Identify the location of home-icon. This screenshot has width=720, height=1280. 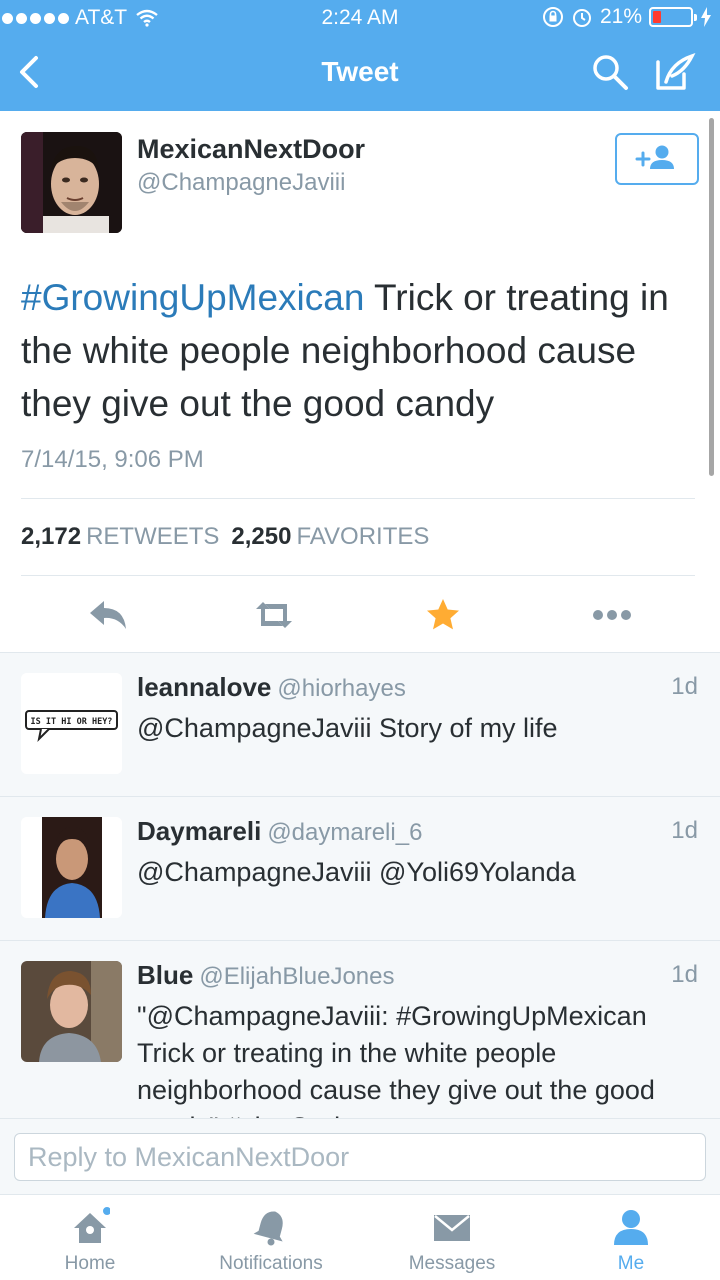
(92, 1225).